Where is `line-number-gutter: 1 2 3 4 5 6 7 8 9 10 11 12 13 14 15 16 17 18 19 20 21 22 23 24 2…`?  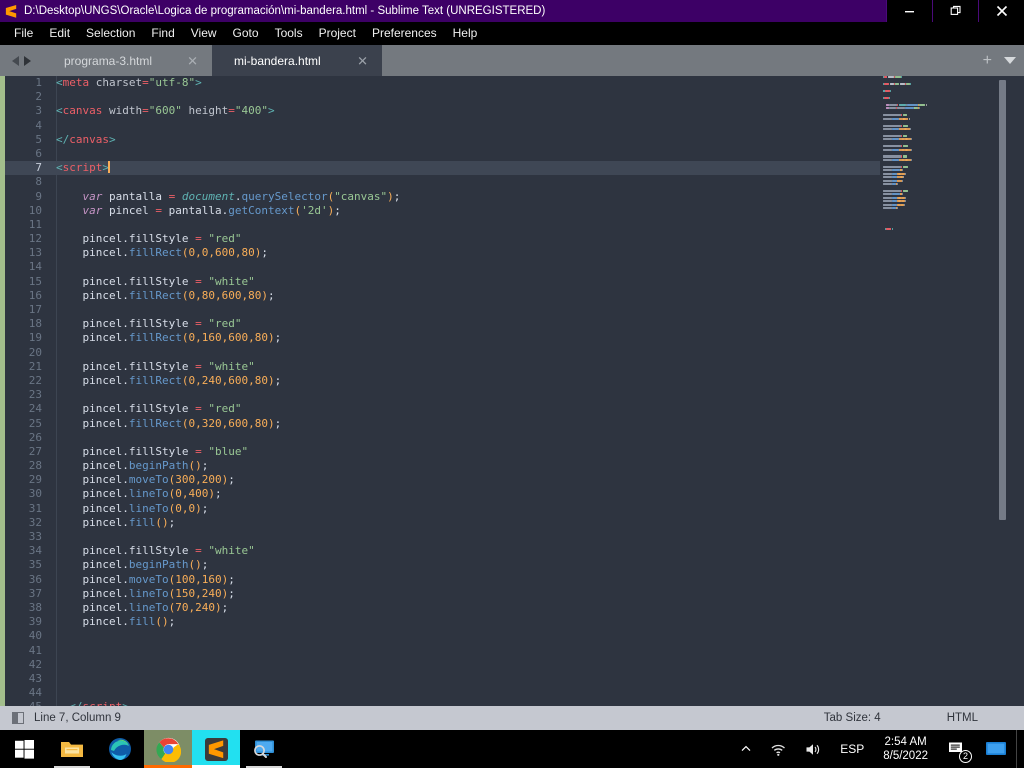
line-number-gutter: 1 2 3 4 5 6 7 8 9 10 11 12 13 14 15 16 17 18 19 20 21 22 23 24 2… is located at coordinates (27, 391).